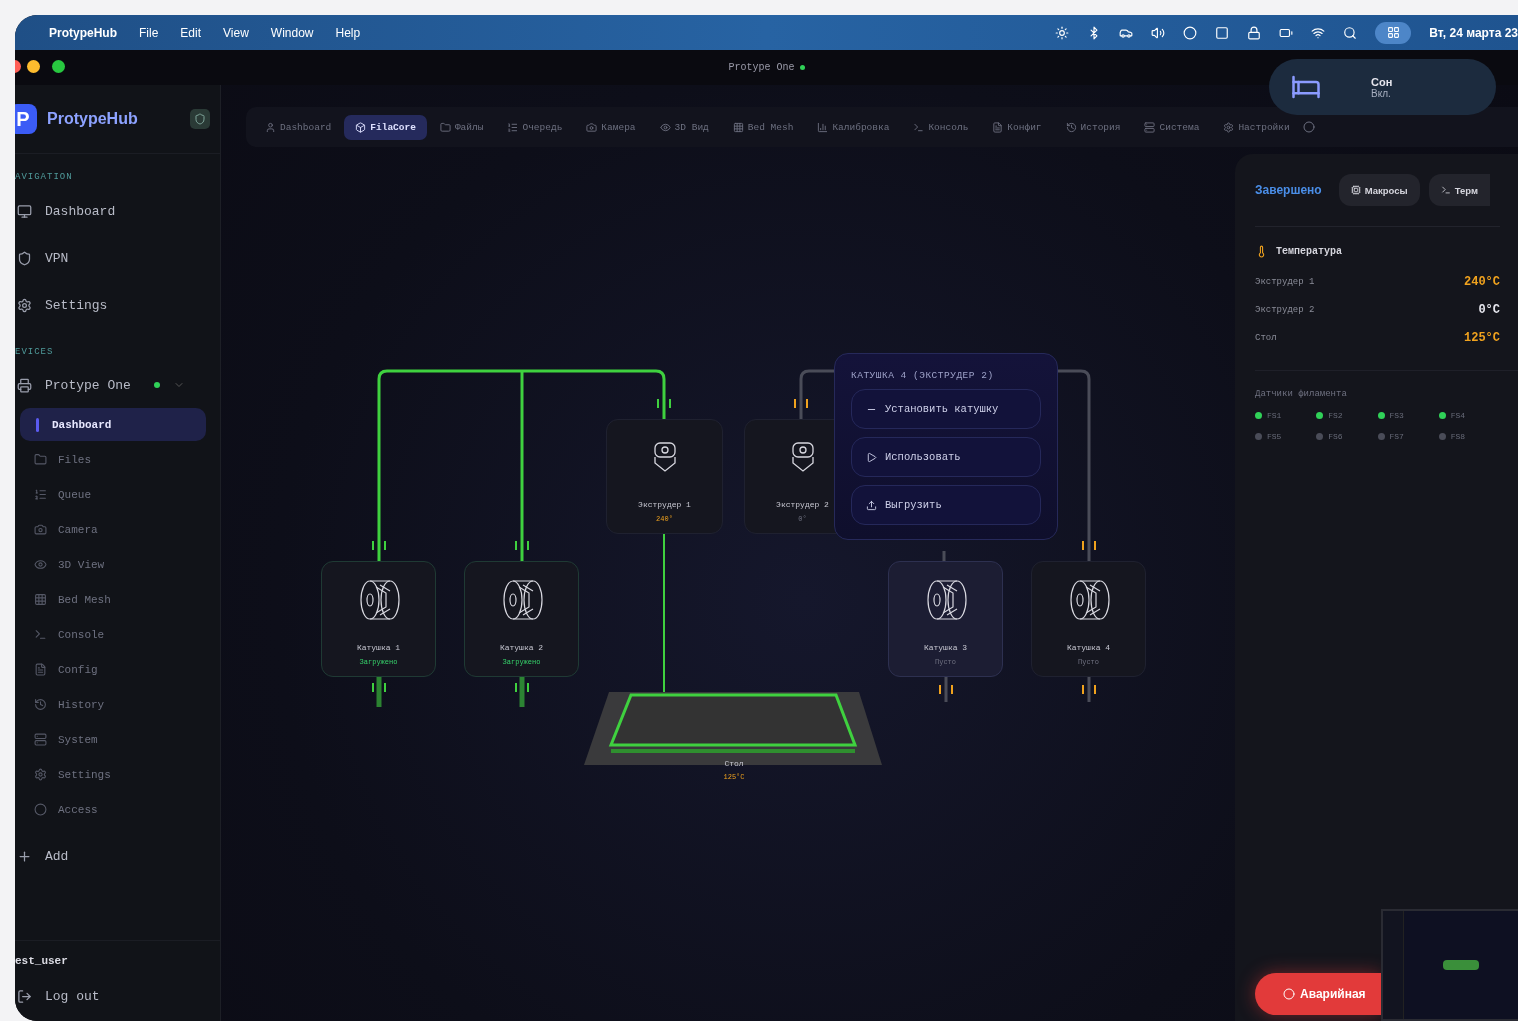  Describe the element at coordinates (1017, 127) in the screenshot. I see `tab: Конфиг` at that location.